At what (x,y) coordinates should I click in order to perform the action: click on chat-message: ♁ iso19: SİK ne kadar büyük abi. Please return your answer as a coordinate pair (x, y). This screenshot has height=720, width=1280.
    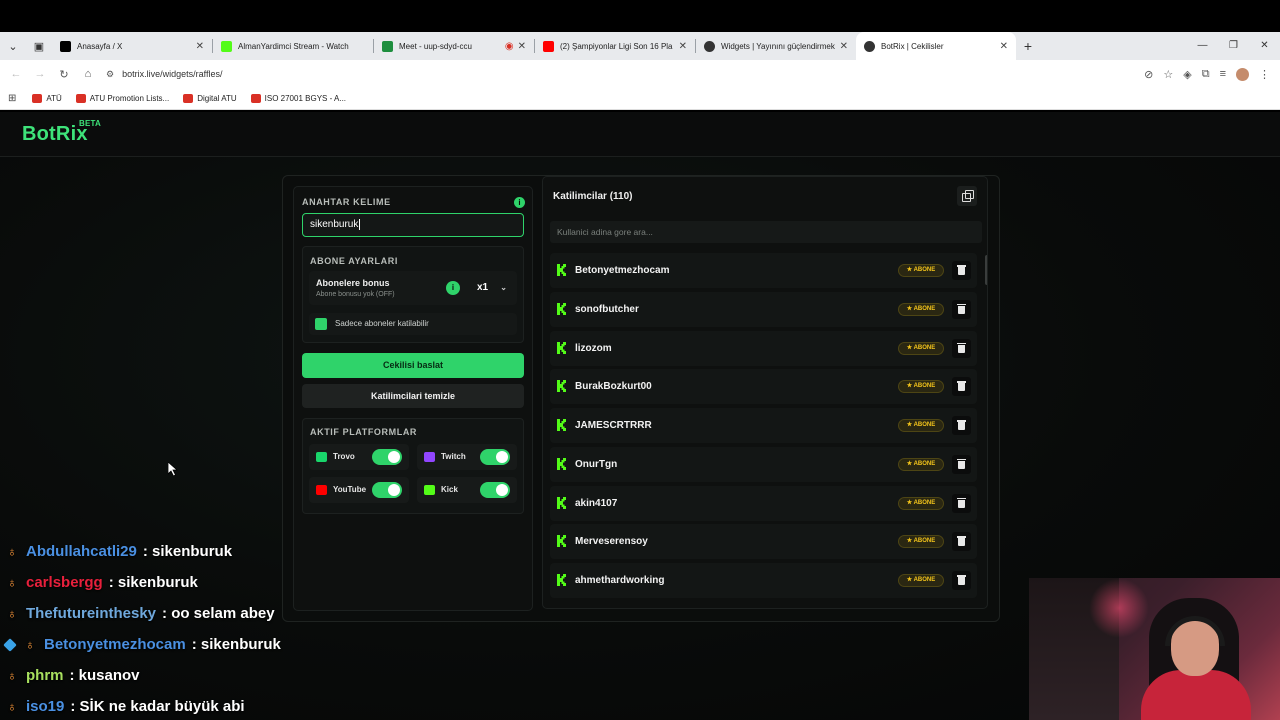
    Looking at the image, I should click on (504, 705).